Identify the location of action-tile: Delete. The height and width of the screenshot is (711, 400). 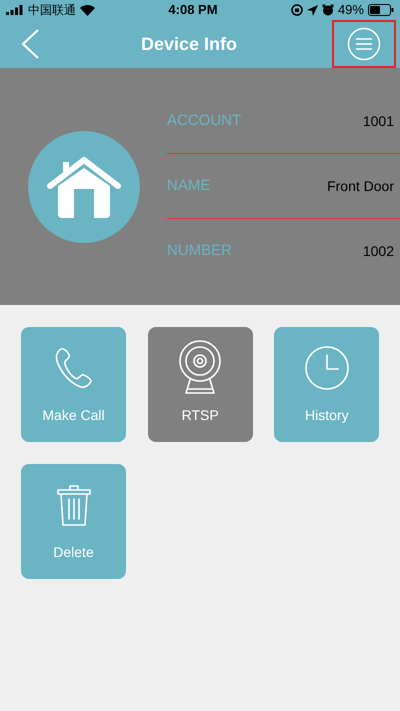
(73, 521).